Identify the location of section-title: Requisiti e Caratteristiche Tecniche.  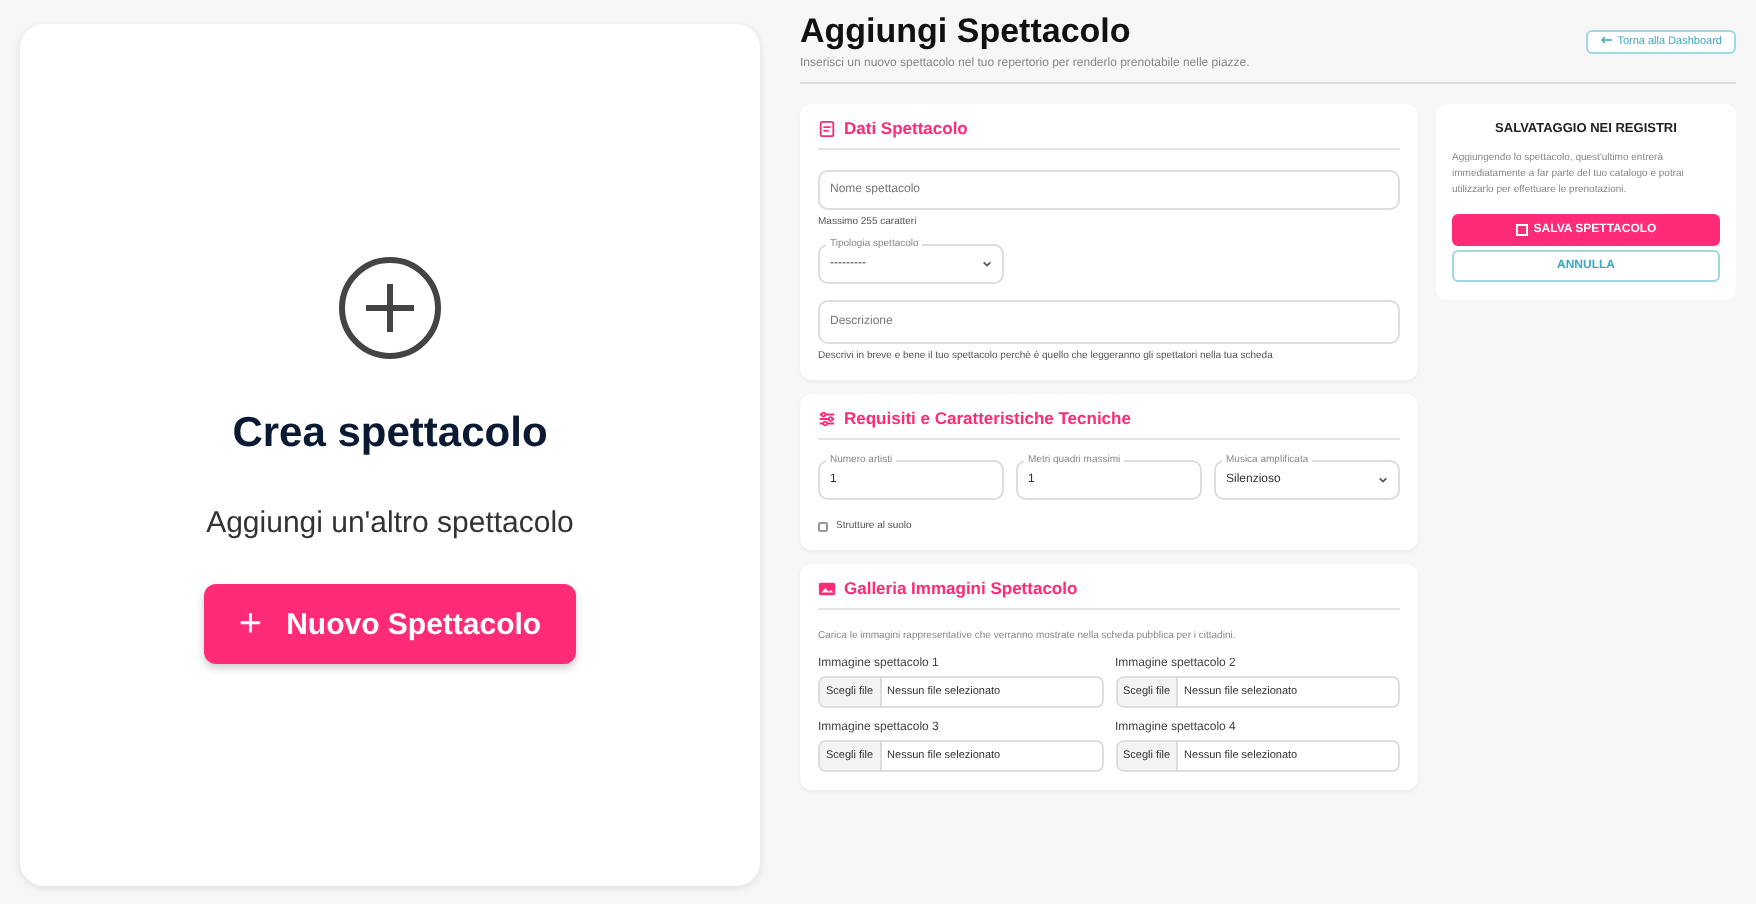
(987, 418).